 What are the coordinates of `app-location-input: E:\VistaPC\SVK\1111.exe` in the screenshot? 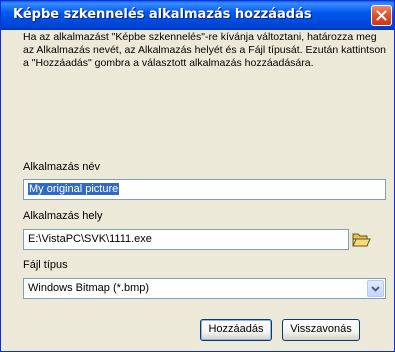 It's located at (186, 239).